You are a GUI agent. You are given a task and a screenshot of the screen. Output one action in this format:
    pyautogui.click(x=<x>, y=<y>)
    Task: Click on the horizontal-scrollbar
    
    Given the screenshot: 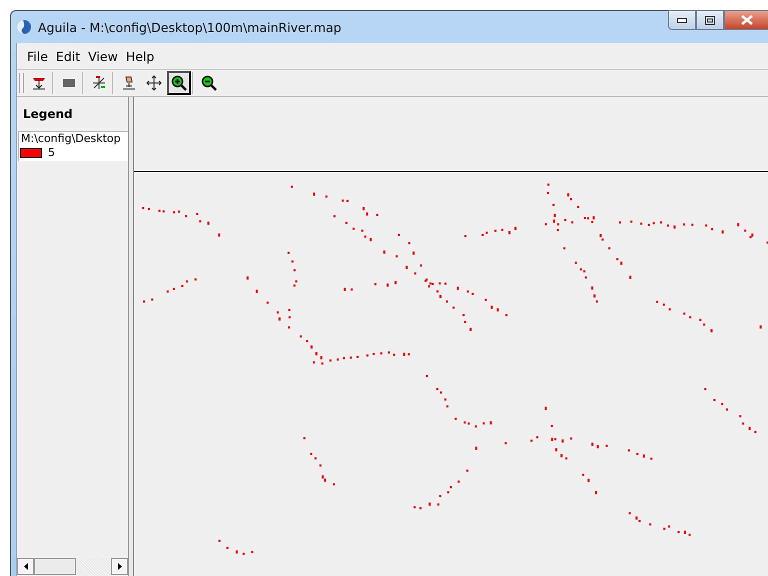 What is the action you would take?
    pyautogui.click(x=72, y=566)
    